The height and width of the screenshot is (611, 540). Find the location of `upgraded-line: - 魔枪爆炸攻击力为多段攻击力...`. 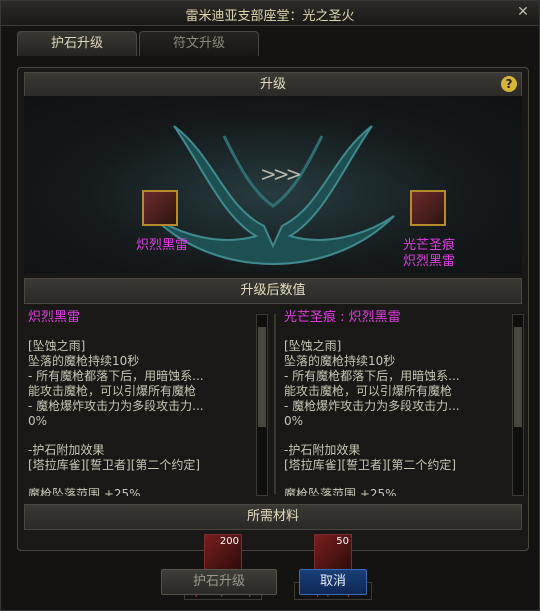

upgraded-line: - 魔枪爆炸攻击力为多段攻击力... is located at coordinates (372, 406).